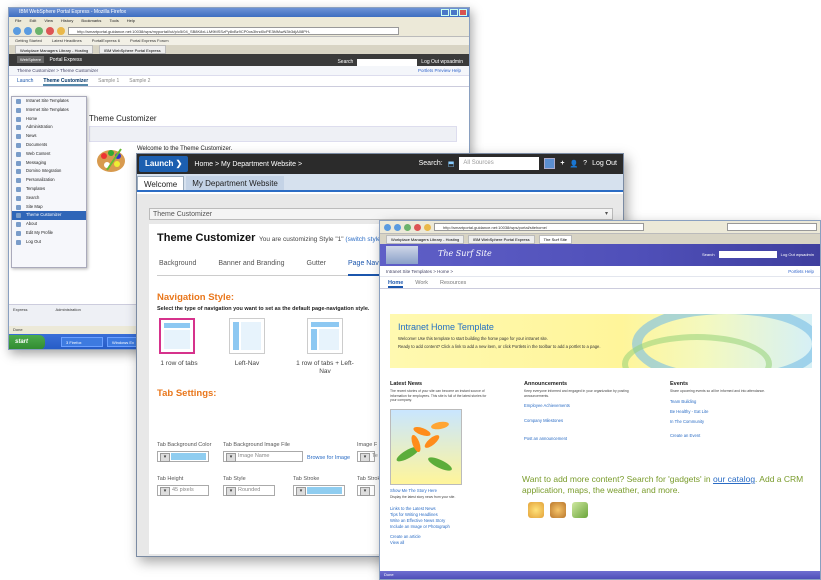 Image resolution: width=821 pixels, height=580 pixels. I want to click on tab-height-field: 45 pixels, so click(183, 490).